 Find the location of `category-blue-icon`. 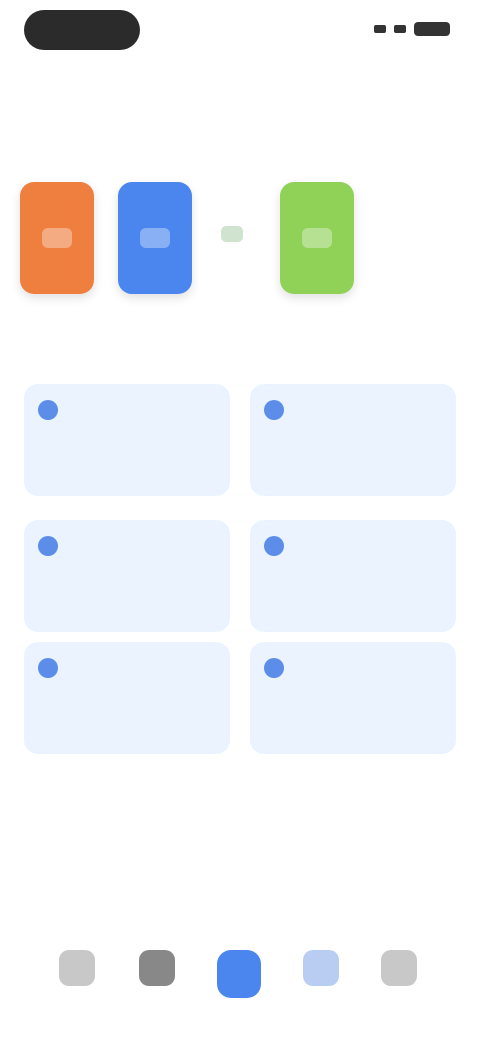

category-blue-icon is located at coordinates (155, 238).